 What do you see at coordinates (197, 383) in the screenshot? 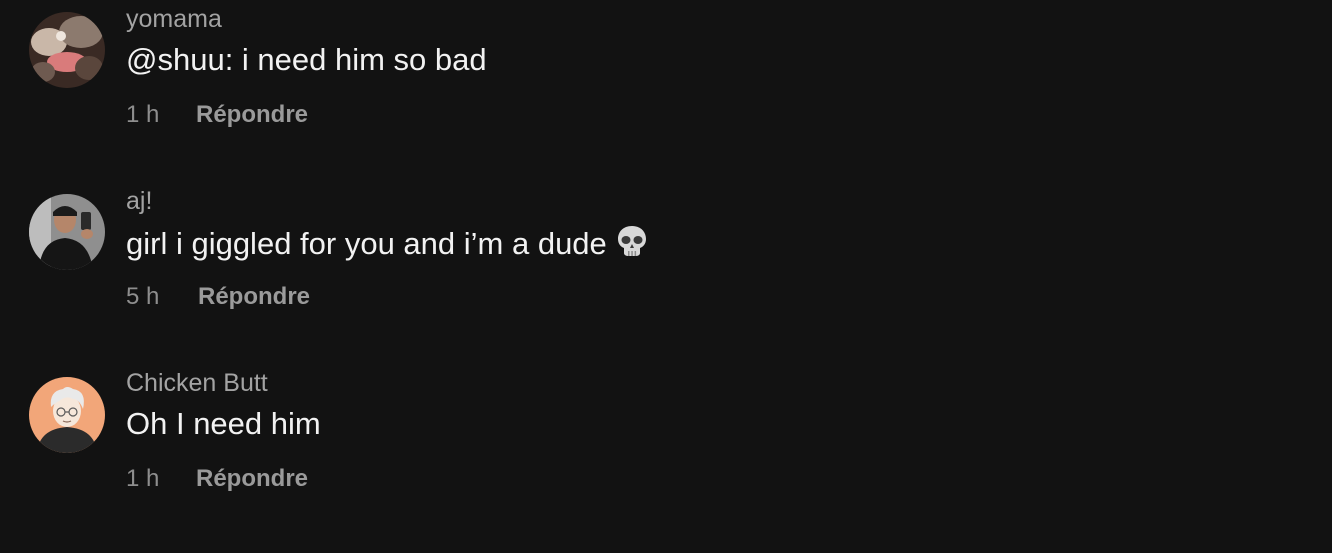
I see `username: Chicken Butt` at bounding box center [197, 383].